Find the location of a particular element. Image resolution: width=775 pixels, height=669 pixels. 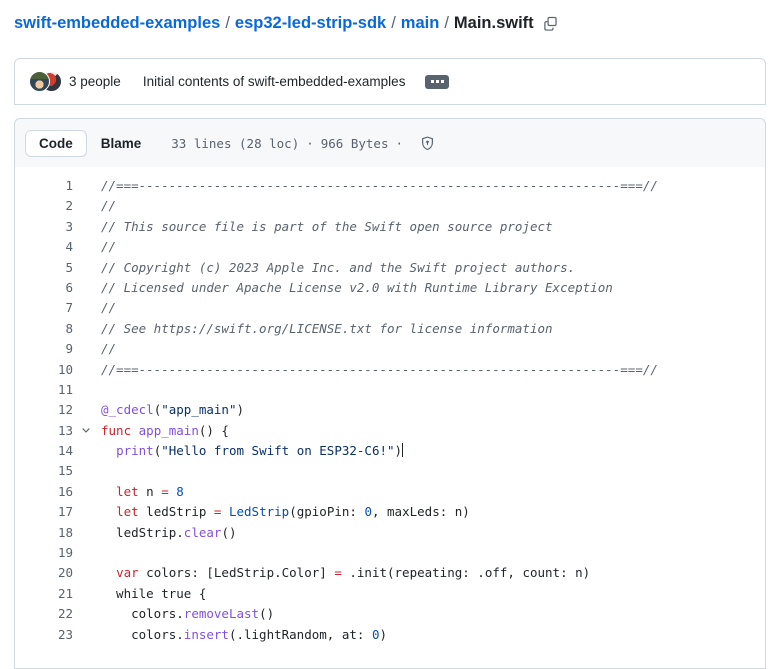

line-number: 19 is located at coordinates (44, 553).